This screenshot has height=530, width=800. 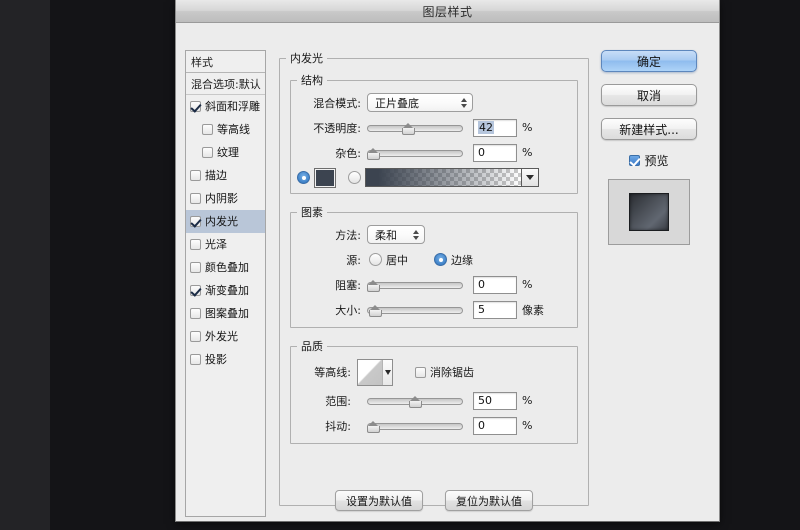 I want to click on choke-slider-track, so click(x=415, y=285).